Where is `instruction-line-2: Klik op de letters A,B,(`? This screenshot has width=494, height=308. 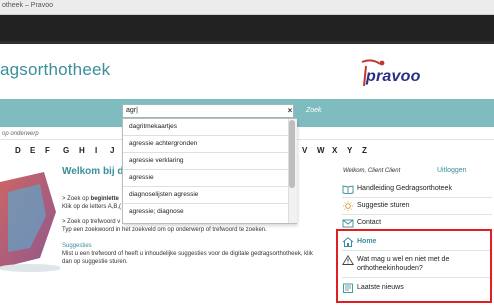 instruction-line-2: Klik op de letters A,B,( is located at coordinates (92, 207).